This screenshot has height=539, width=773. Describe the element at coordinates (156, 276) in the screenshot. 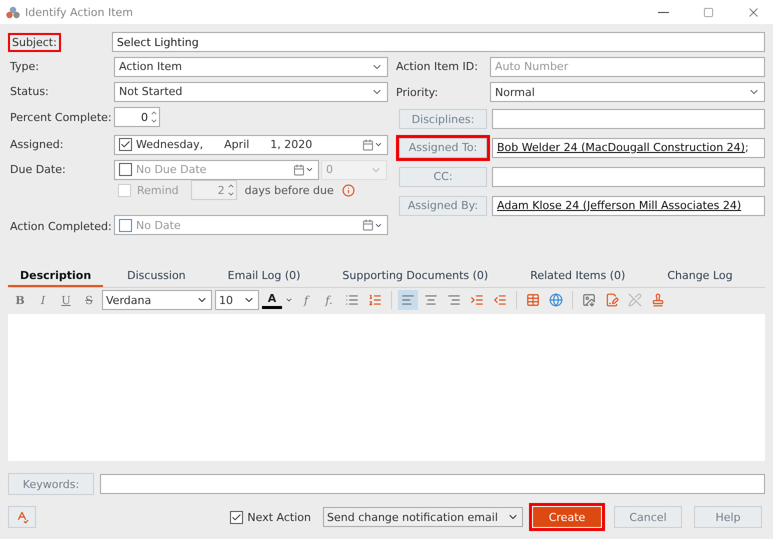

I see `tab: Discussion` at that location.